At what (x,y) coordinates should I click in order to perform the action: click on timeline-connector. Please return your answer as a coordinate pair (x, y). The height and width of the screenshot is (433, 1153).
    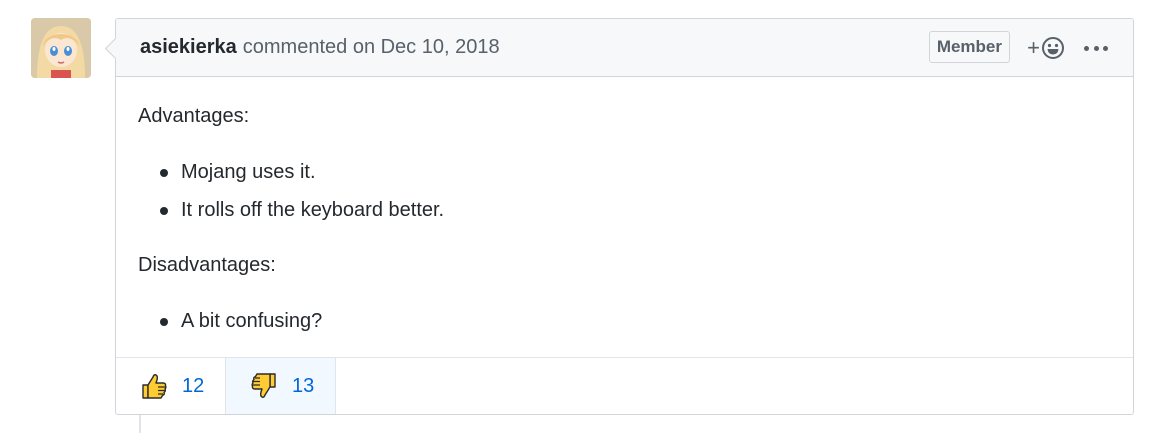
    Looking at the image, I should click on (140, 423).